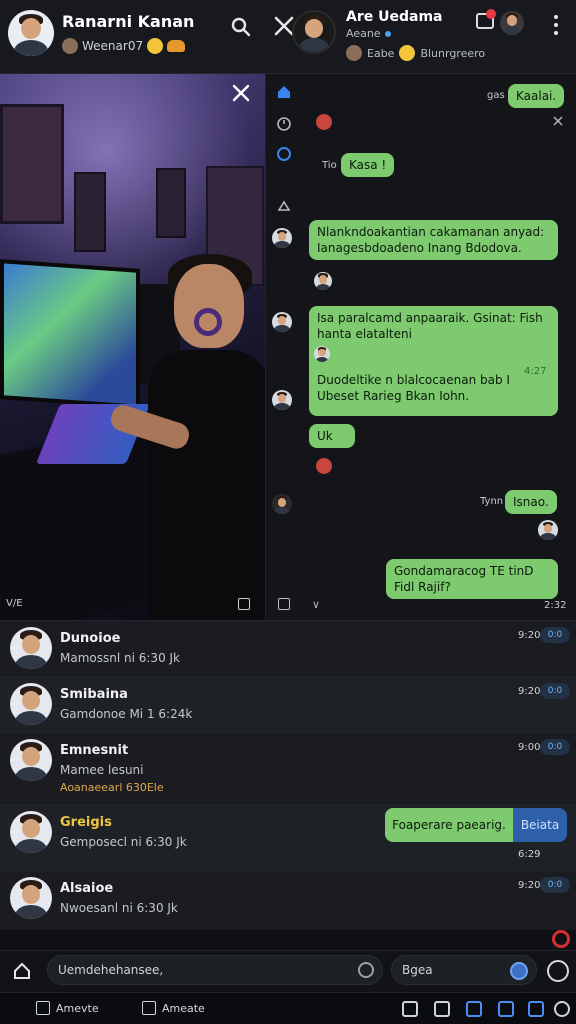 This screenshot has width=576, height=1024. What do you see at coordinates (128, 21) in the screenshot?
I see `contact-name: Ranarni Kanan` at bounding box center [128, 21].